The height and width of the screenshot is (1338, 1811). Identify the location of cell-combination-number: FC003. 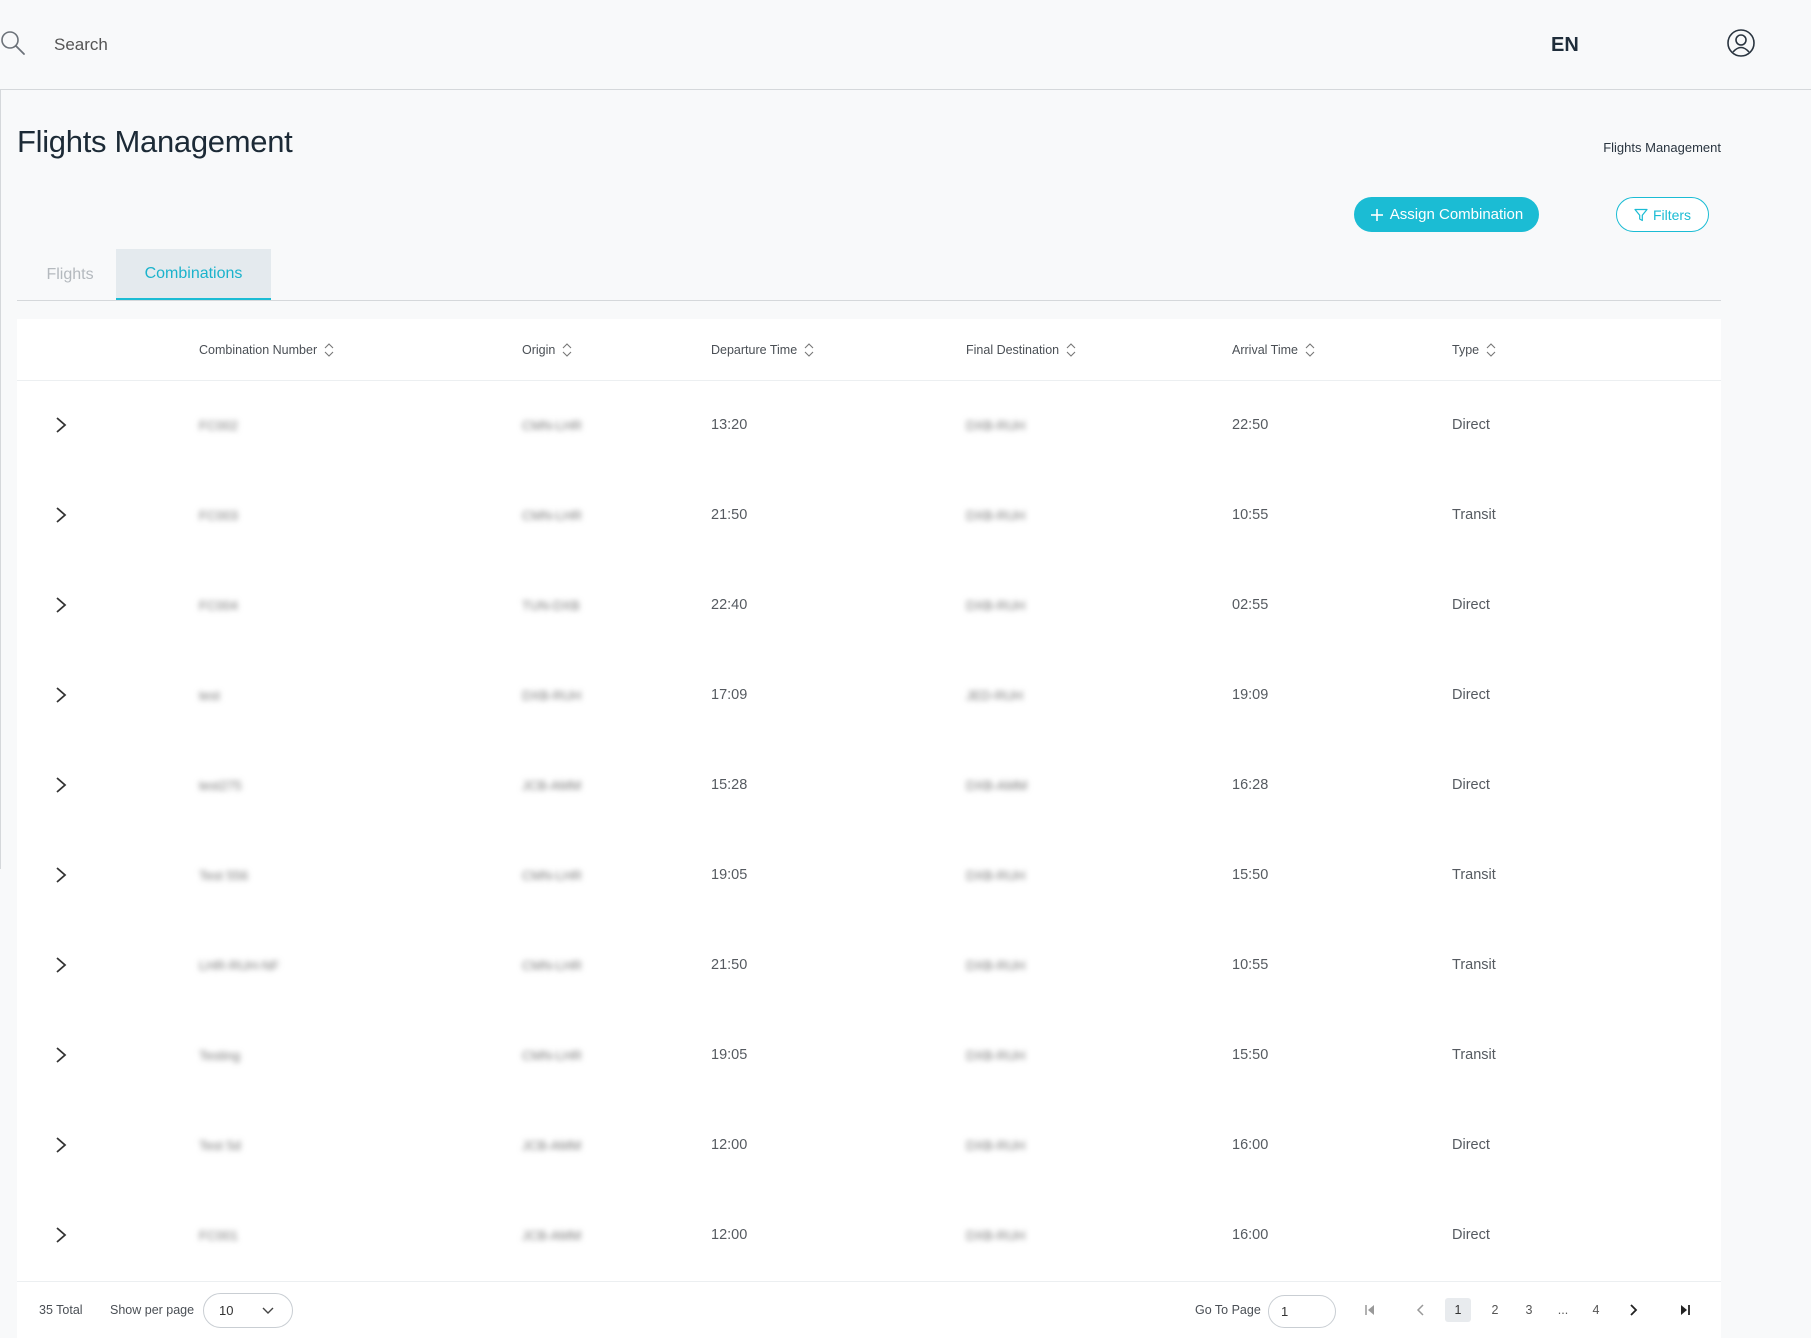
(219, 515).